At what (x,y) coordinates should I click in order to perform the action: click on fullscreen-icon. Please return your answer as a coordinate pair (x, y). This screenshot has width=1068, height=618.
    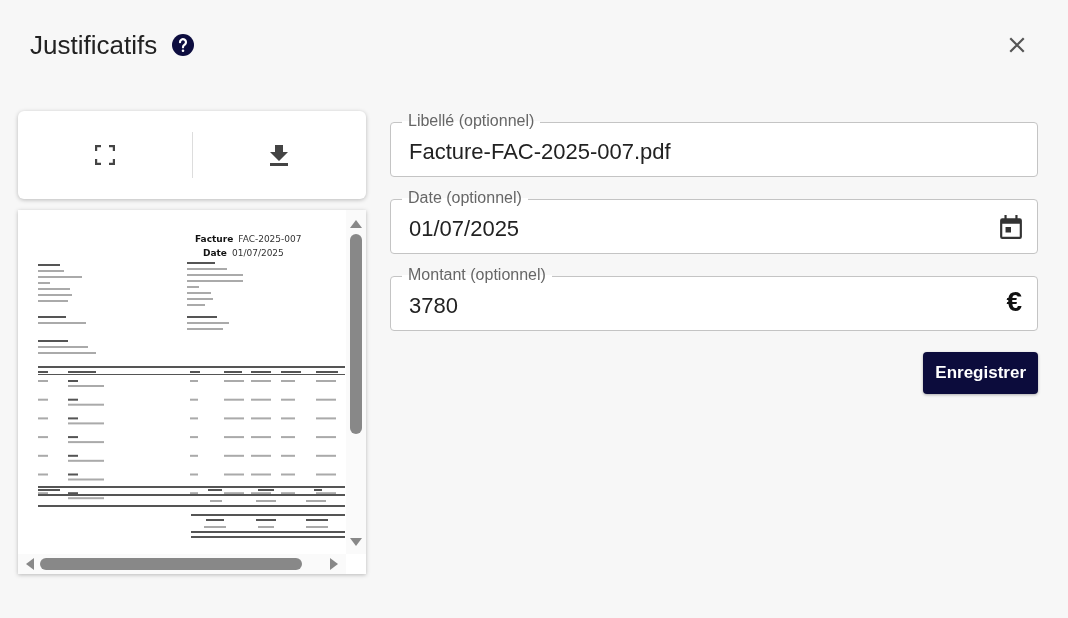
    Looking at the image, I should click on (104, 155).